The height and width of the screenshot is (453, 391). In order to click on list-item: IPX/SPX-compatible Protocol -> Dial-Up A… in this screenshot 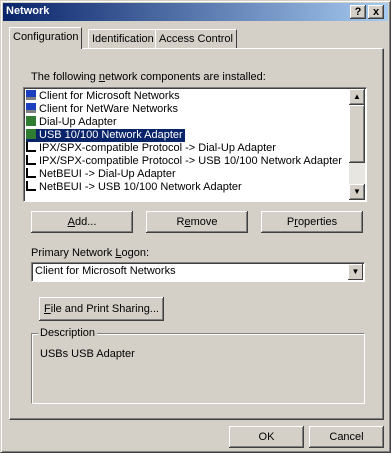, I will do `click(152, 148)`.